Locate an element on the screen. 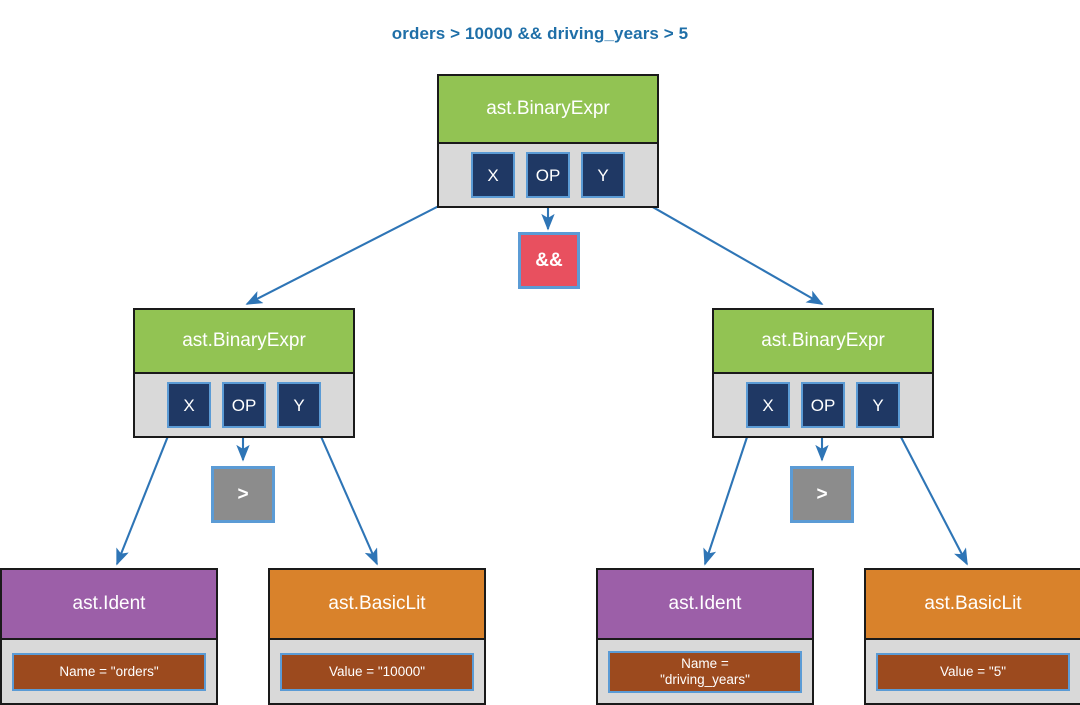 This screenshot has height=705, width=1080. edge-right-y-to-literal is located at coordinates (928, 490).